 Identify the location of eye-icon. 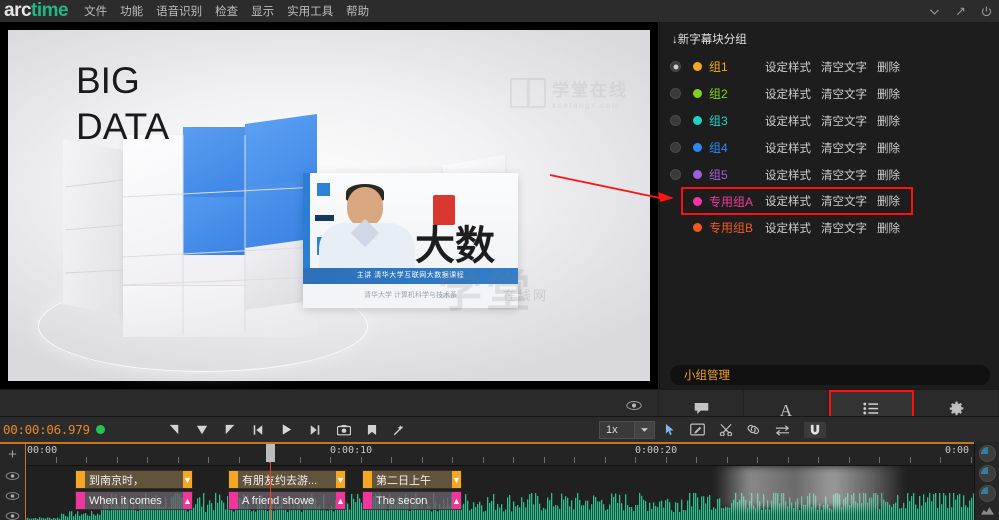
(634, 404).